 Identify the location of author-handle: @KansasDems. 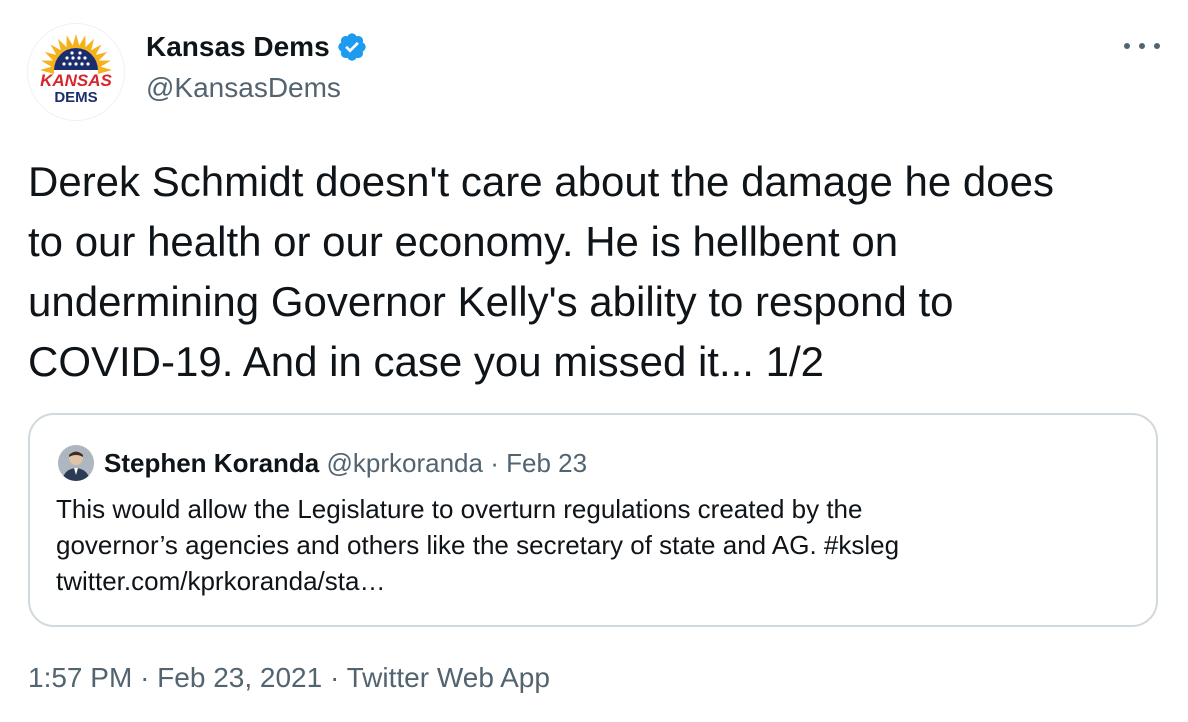
(243, 88).